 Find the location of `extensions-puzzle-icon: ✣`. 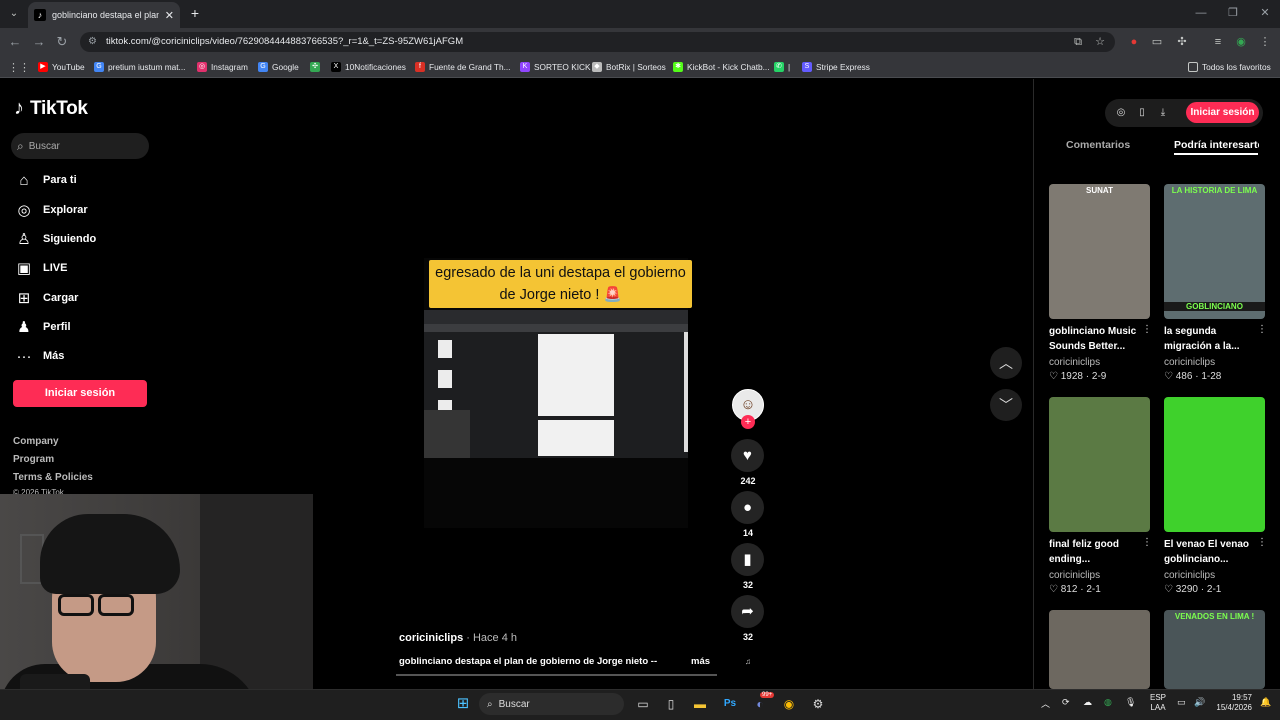

extensions-puzzle-icon: ✣ is located at coordinates (1182, 42).